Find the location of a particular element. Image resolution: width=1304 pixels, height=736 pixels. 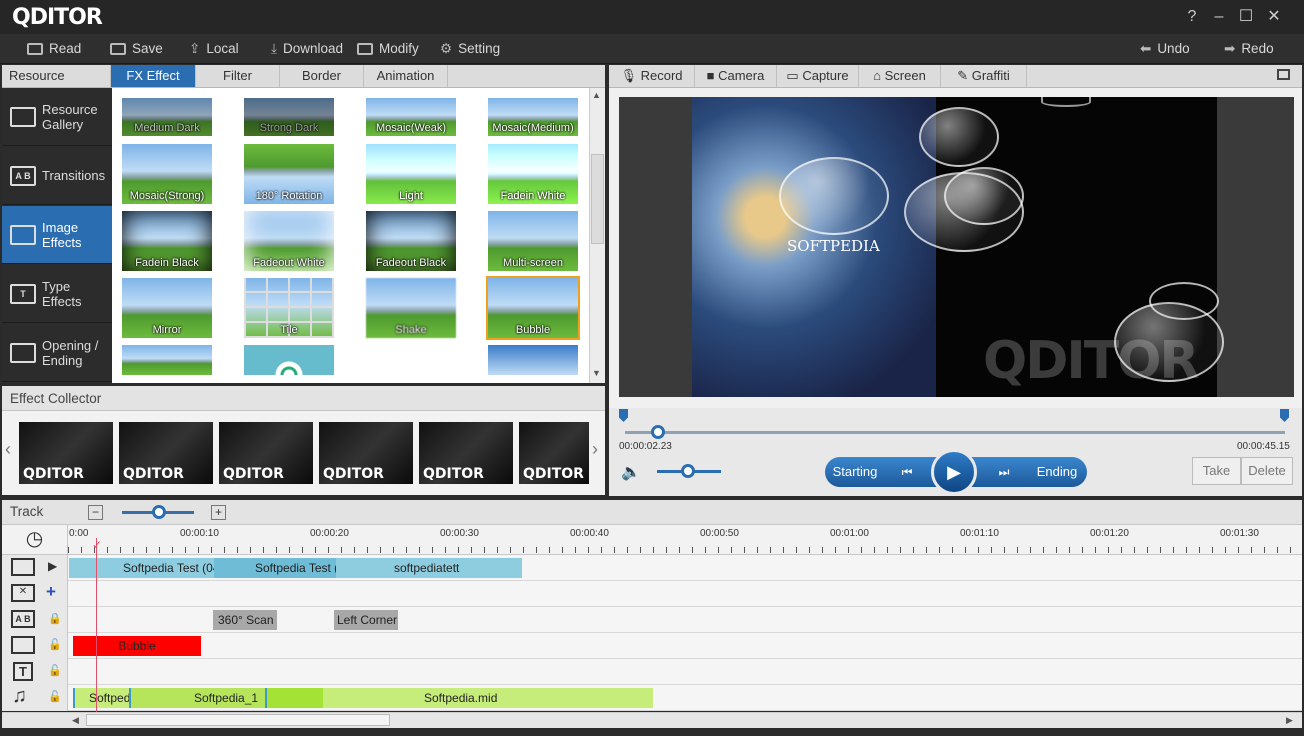

collector-prev-icon: ‹ is located at coordinates (8, 449).